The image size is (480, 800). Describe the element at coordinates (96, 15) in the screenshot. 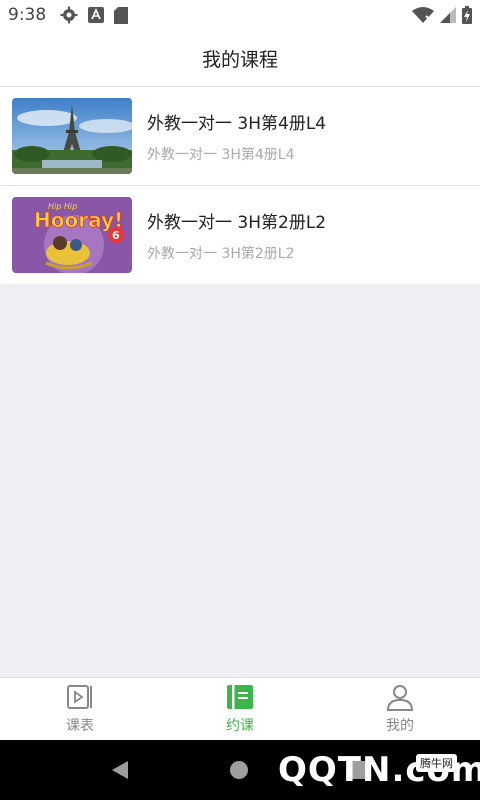

I see `app-a-icon` at that location.